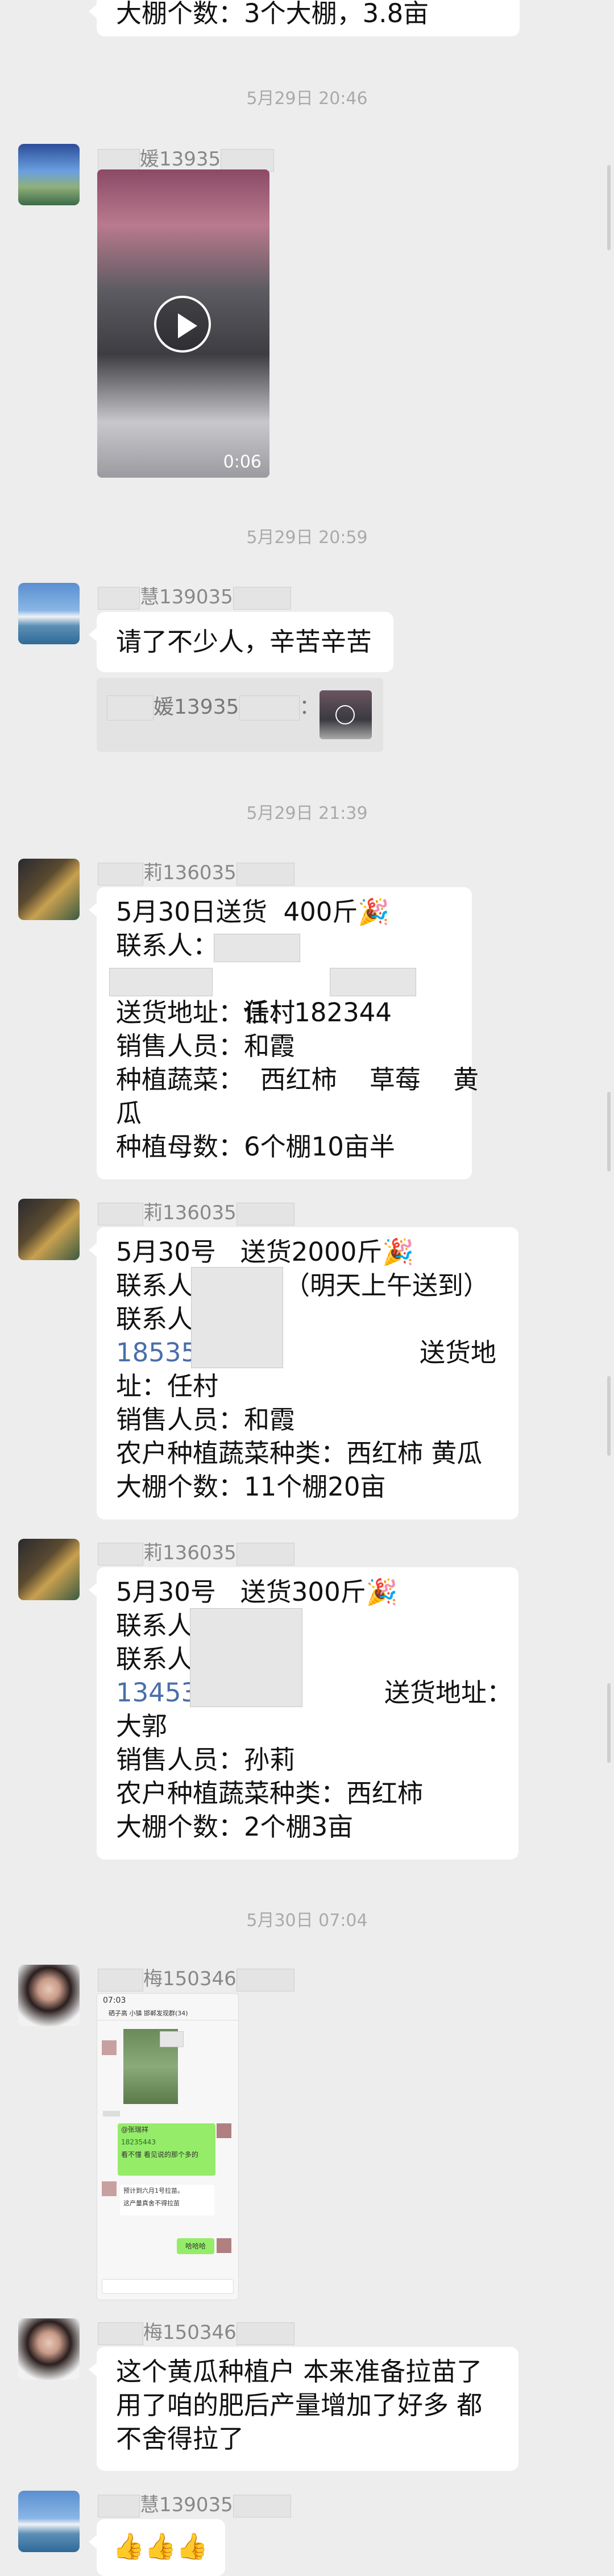 This screenshot has height=2576, width=614. I want to click on message-line: 这个黄瓜种植户 本来准备拉苗了, so click(299, 2371).